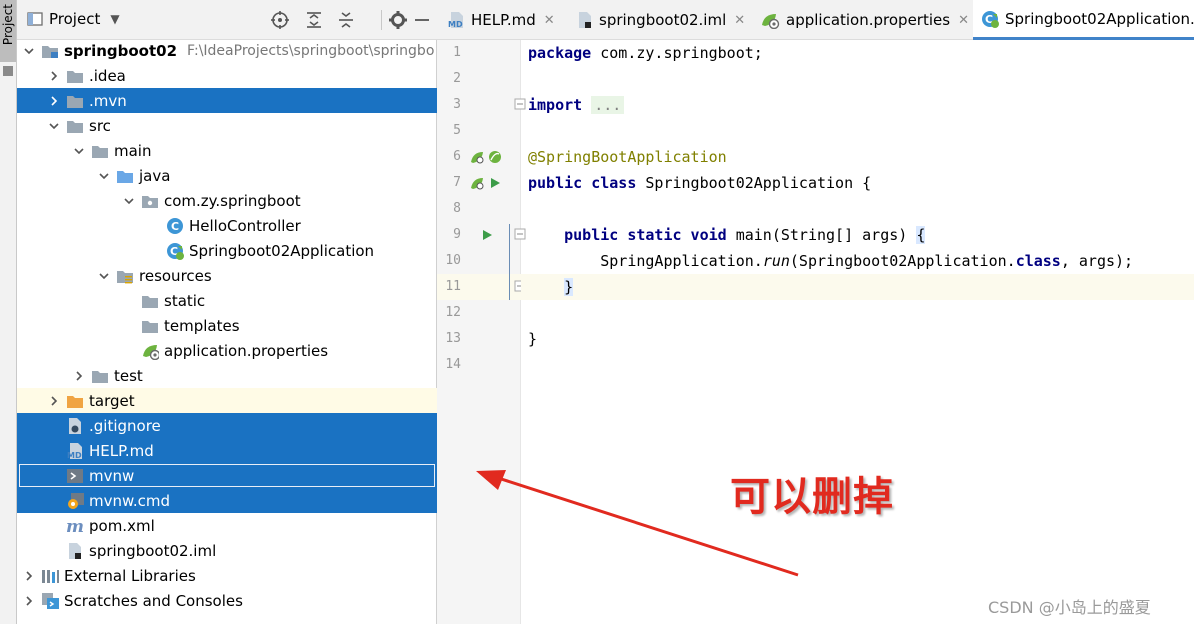 This screenshot has height=624, width=1194. What do you see at coordinates (422, 20) in the screenshot?
I see `hide-panel-icon` at bounding box center [422, 20].